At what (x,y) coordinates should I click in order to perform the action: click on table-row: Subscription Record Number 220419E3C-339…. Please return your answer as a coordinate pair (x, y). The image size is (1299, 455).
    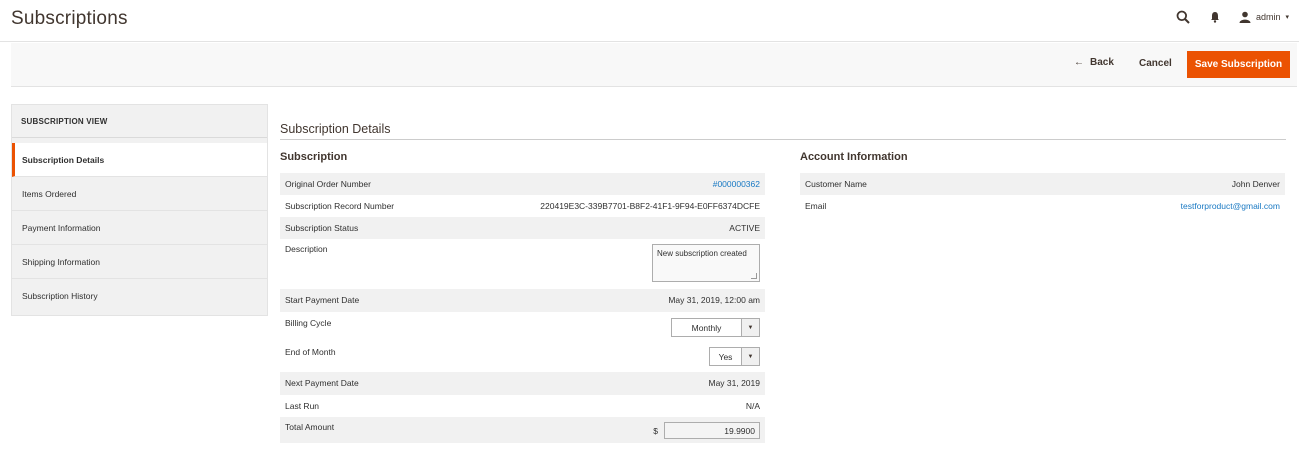
    Looking at the image, I should click on (522, 206).